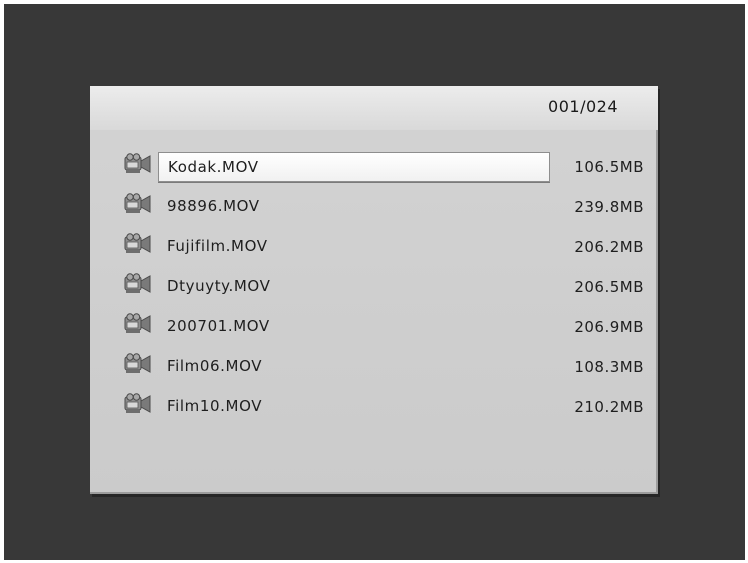 This screenshot has height=563, width=748. I want to click on file-list-item: 200701.MOV 206.9MB, so click(374, 332).